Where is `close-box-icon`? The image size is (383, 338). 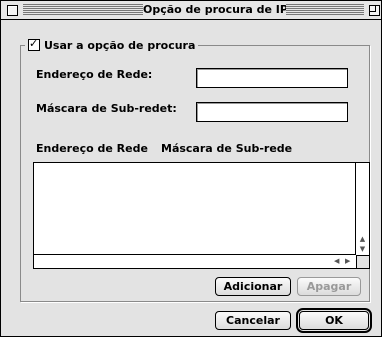
close-box-icon is located at coordinates (12, 10).